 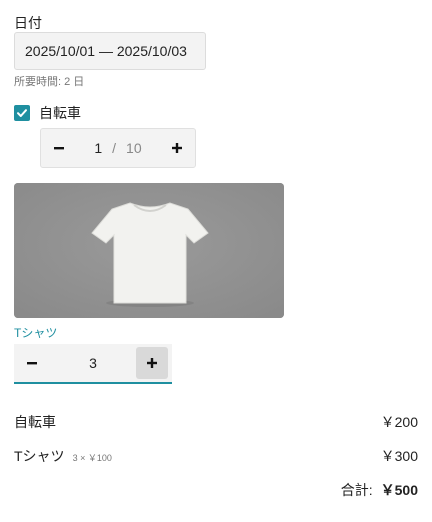 I want to click on summary-row-tshirt: Tシャツ 3 × ￥100 ￥300, so click(x=216, y=456).